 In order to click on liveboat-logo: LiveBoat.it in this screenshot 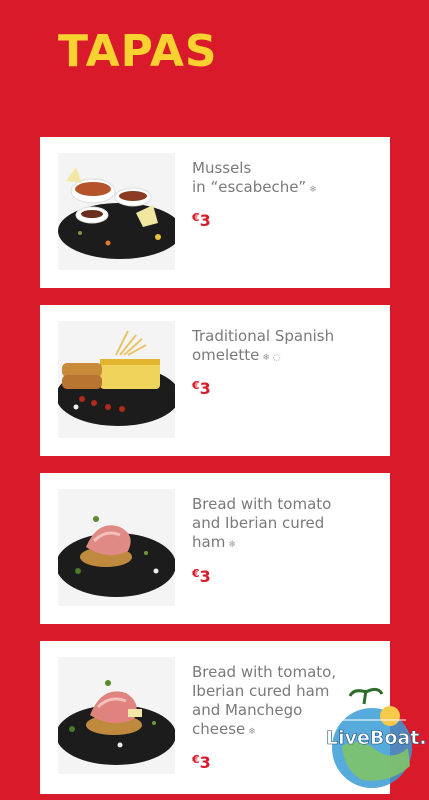, I will do `click(374, 741)`.